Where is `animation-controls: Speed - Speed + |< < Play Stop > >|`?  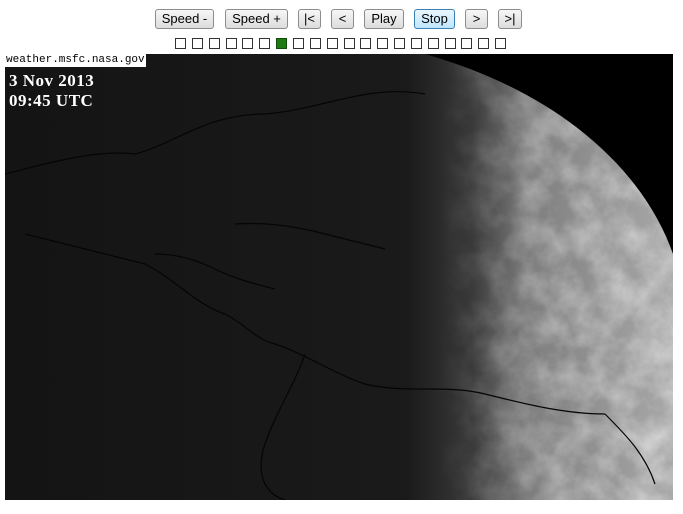 animation-controls: Speed - Speed + |< < Play Stop > >| is located at coordinates (341, 20).